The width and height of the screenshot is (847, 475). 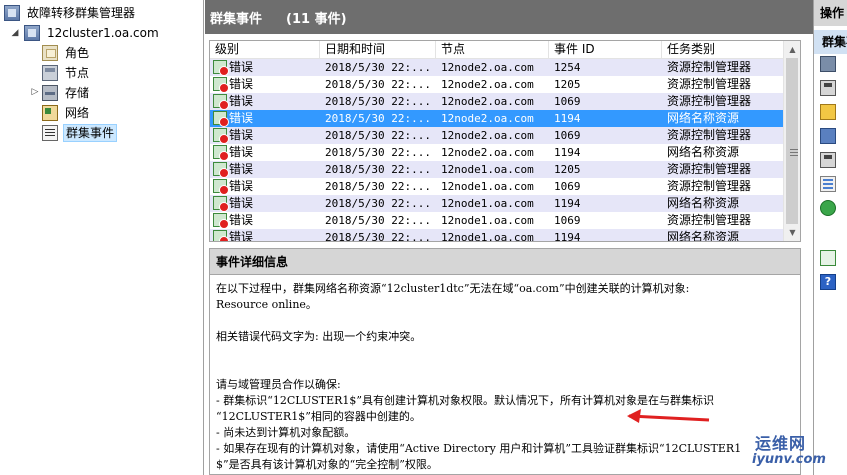 I want to click on event-refresh-icon, so click(x=828, y=258).